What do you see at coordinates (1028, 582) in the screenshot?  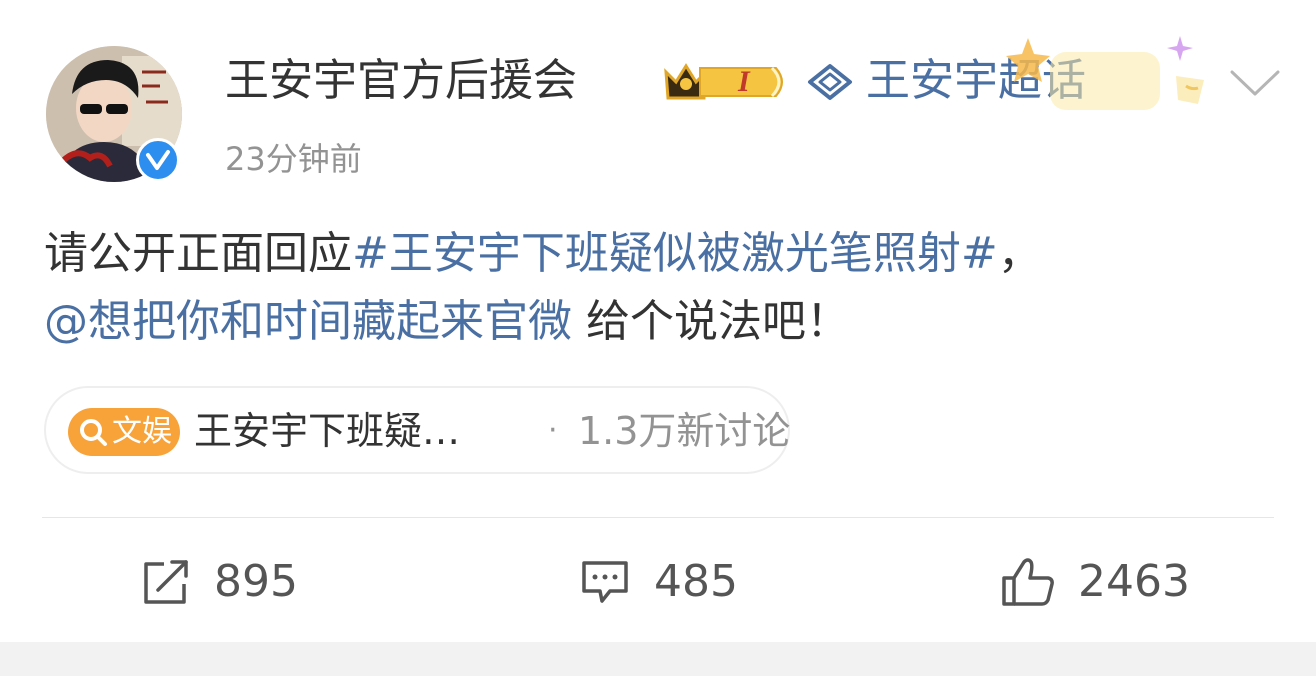 I see `thumbs-up-icon` at bounding box center [1028, 582].